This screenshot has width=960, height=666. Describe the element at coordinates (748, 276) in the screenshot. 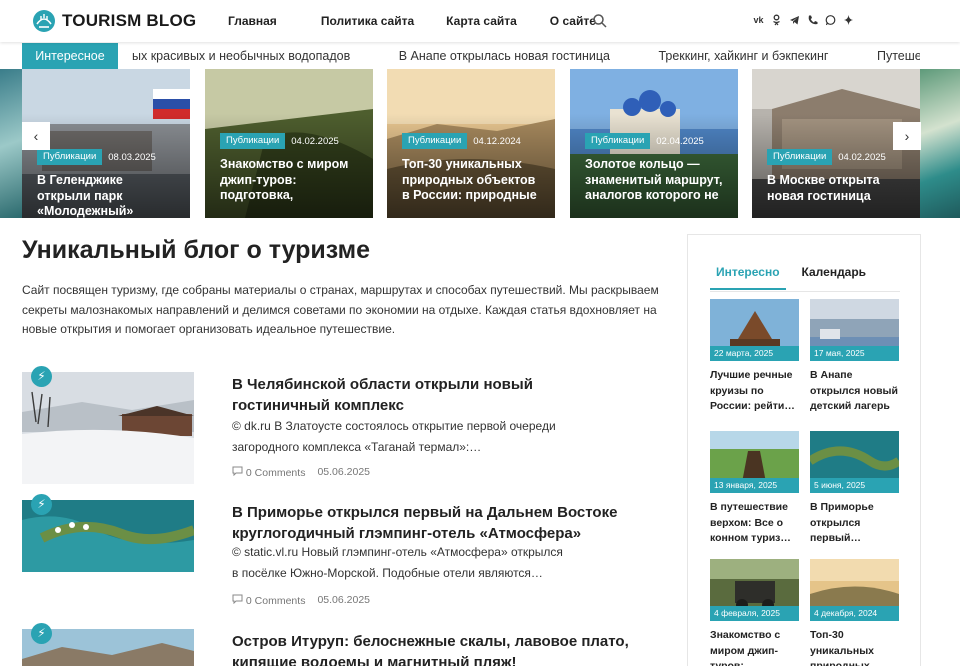

I see `tab-interesting: Интересно` at that location.